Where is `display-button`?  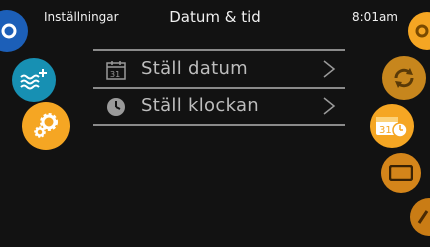
display-button is located at coordinates (401, 173).